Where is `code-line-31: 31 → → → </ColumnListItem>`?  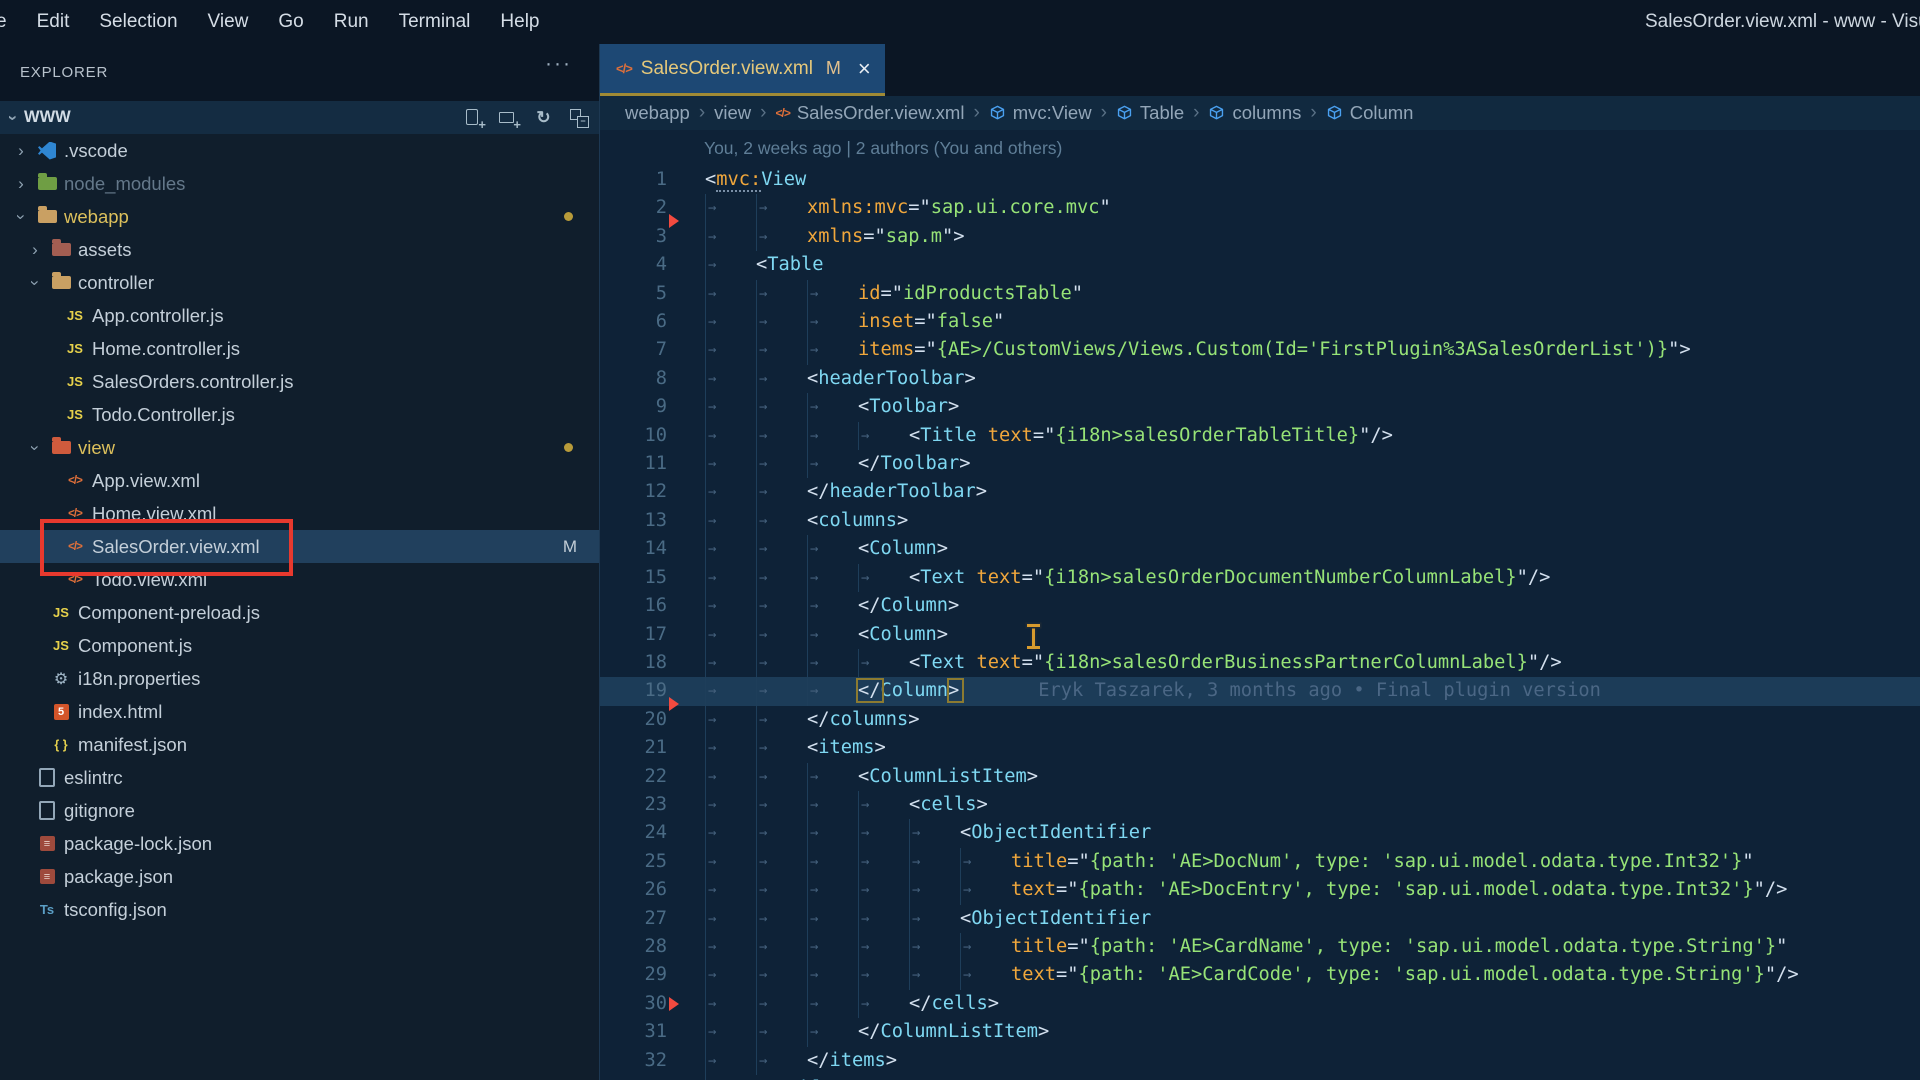 code-line-31: 31 → → → </ColumnListItem> is located at coordinates (1260, 1032).